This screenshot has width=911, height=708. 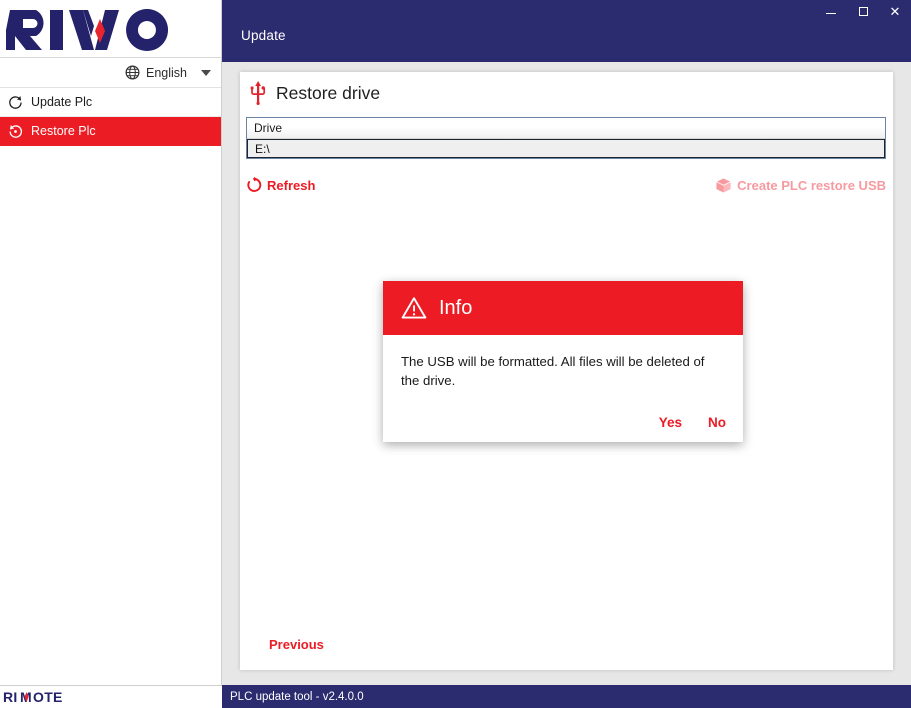 I want to click on sidebar-item-label: Update Plc, so click(x=62, y=102).